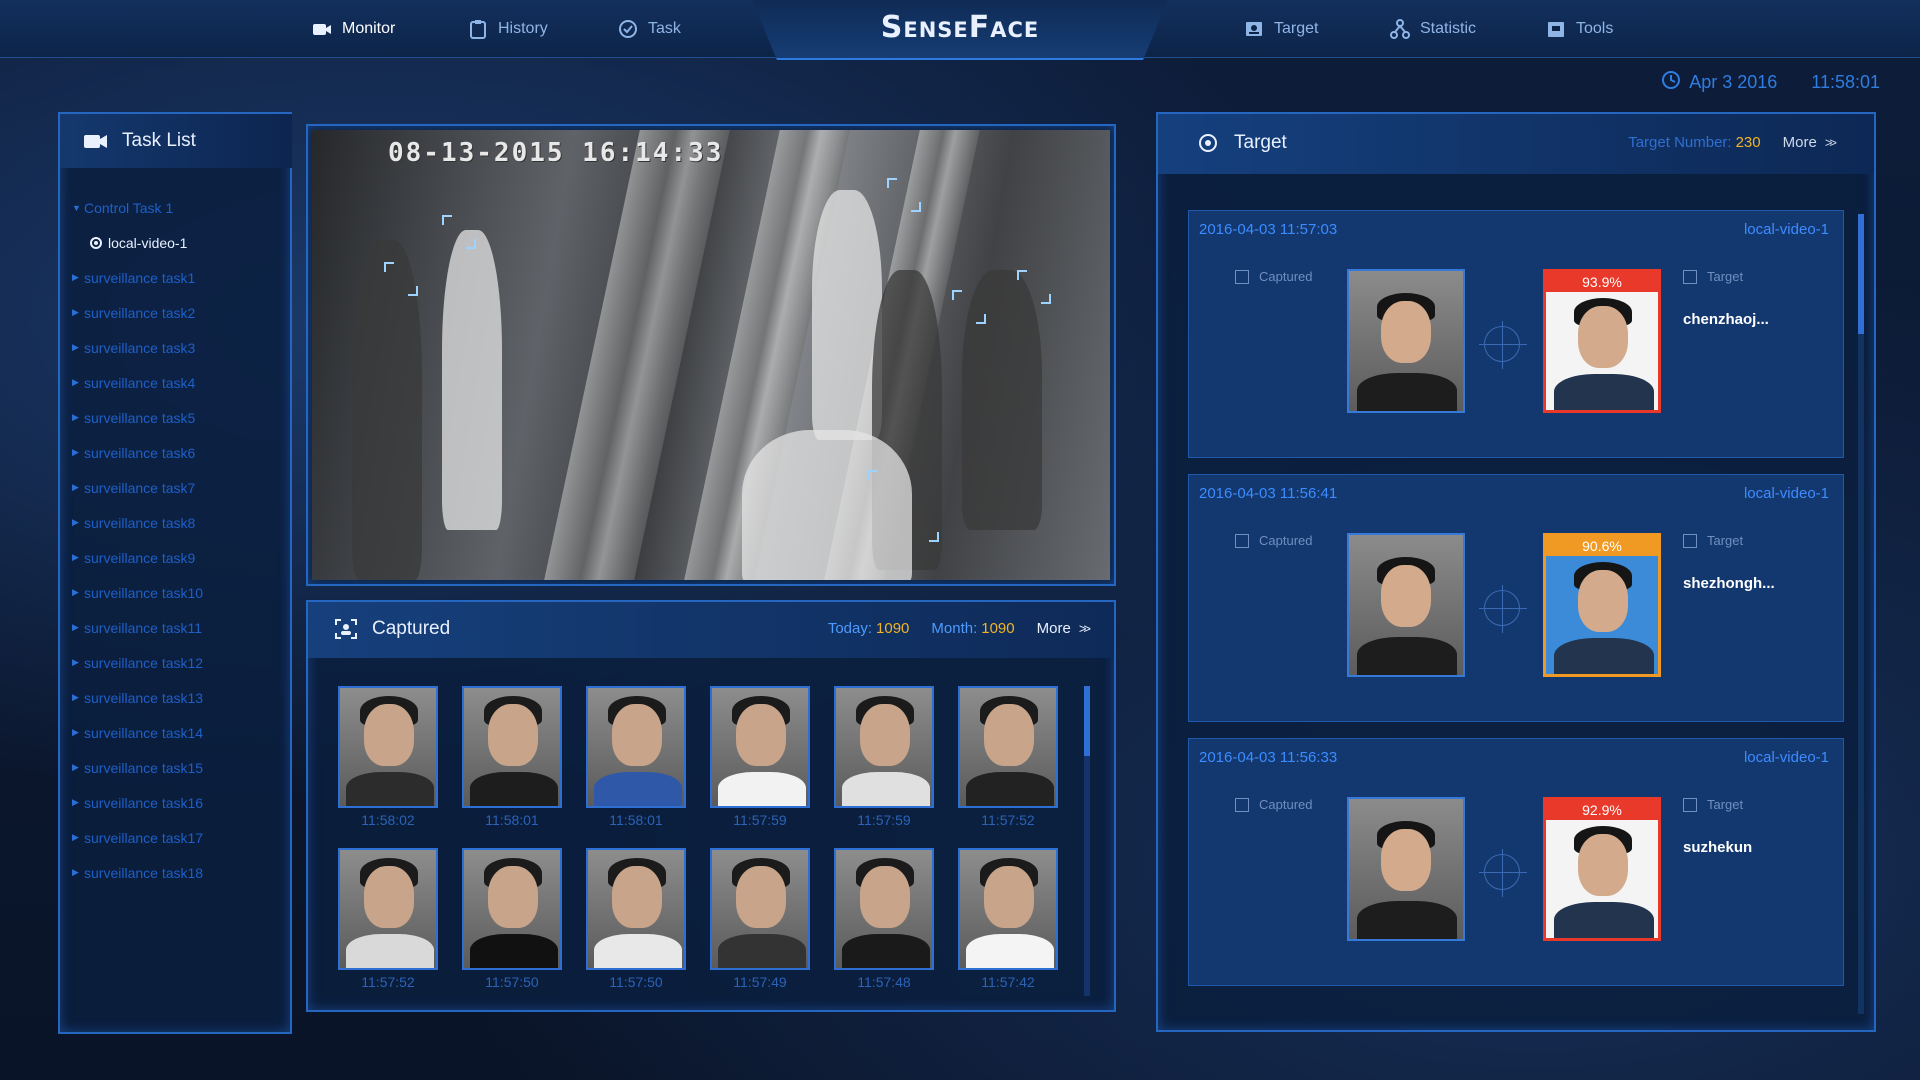  What do you see at coordinates (1602, 605) in the screenshot?
I see `target-face-image: 90.6%` at bounding box center [1602, 605].